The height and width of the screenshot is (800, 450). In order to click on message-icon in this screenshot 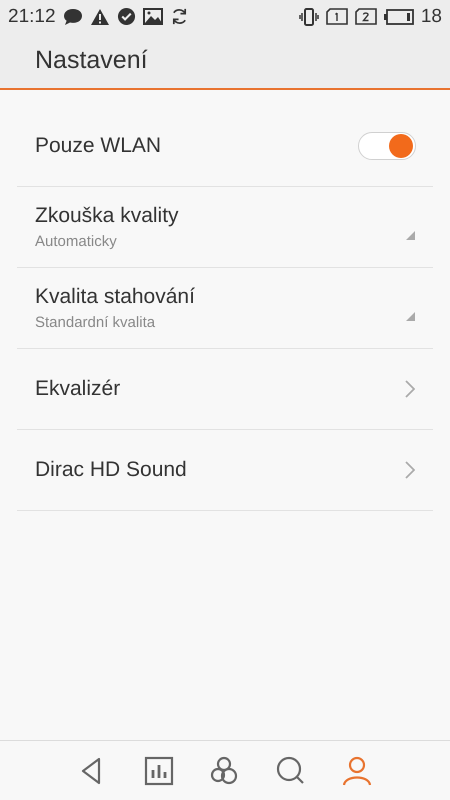, I will do `click(72, 17)`.